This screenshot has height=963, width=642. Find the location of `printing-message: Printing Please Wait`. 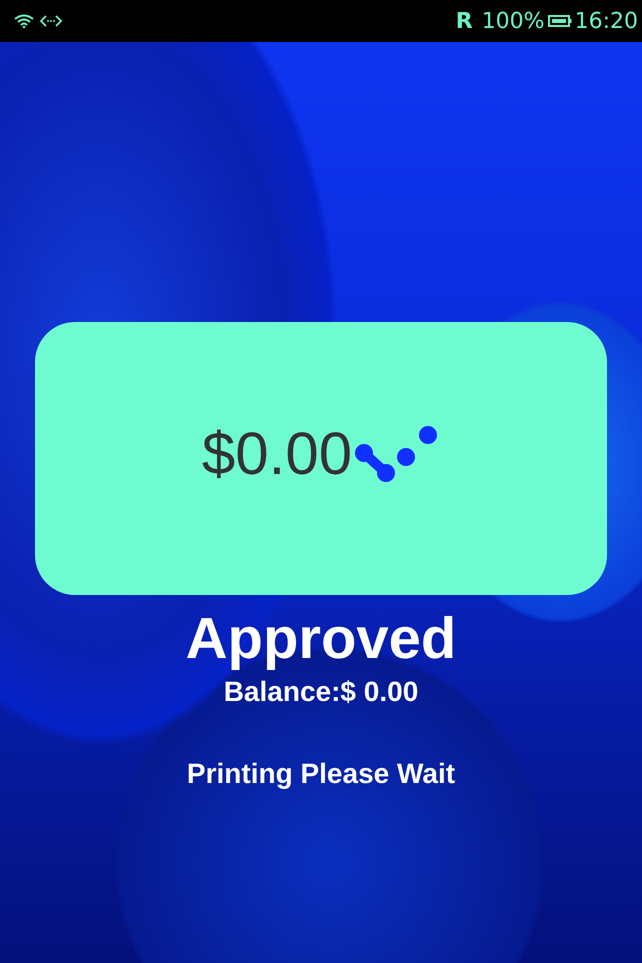

printing-message: Printing Please Wait is located at coordinates (321, 774).